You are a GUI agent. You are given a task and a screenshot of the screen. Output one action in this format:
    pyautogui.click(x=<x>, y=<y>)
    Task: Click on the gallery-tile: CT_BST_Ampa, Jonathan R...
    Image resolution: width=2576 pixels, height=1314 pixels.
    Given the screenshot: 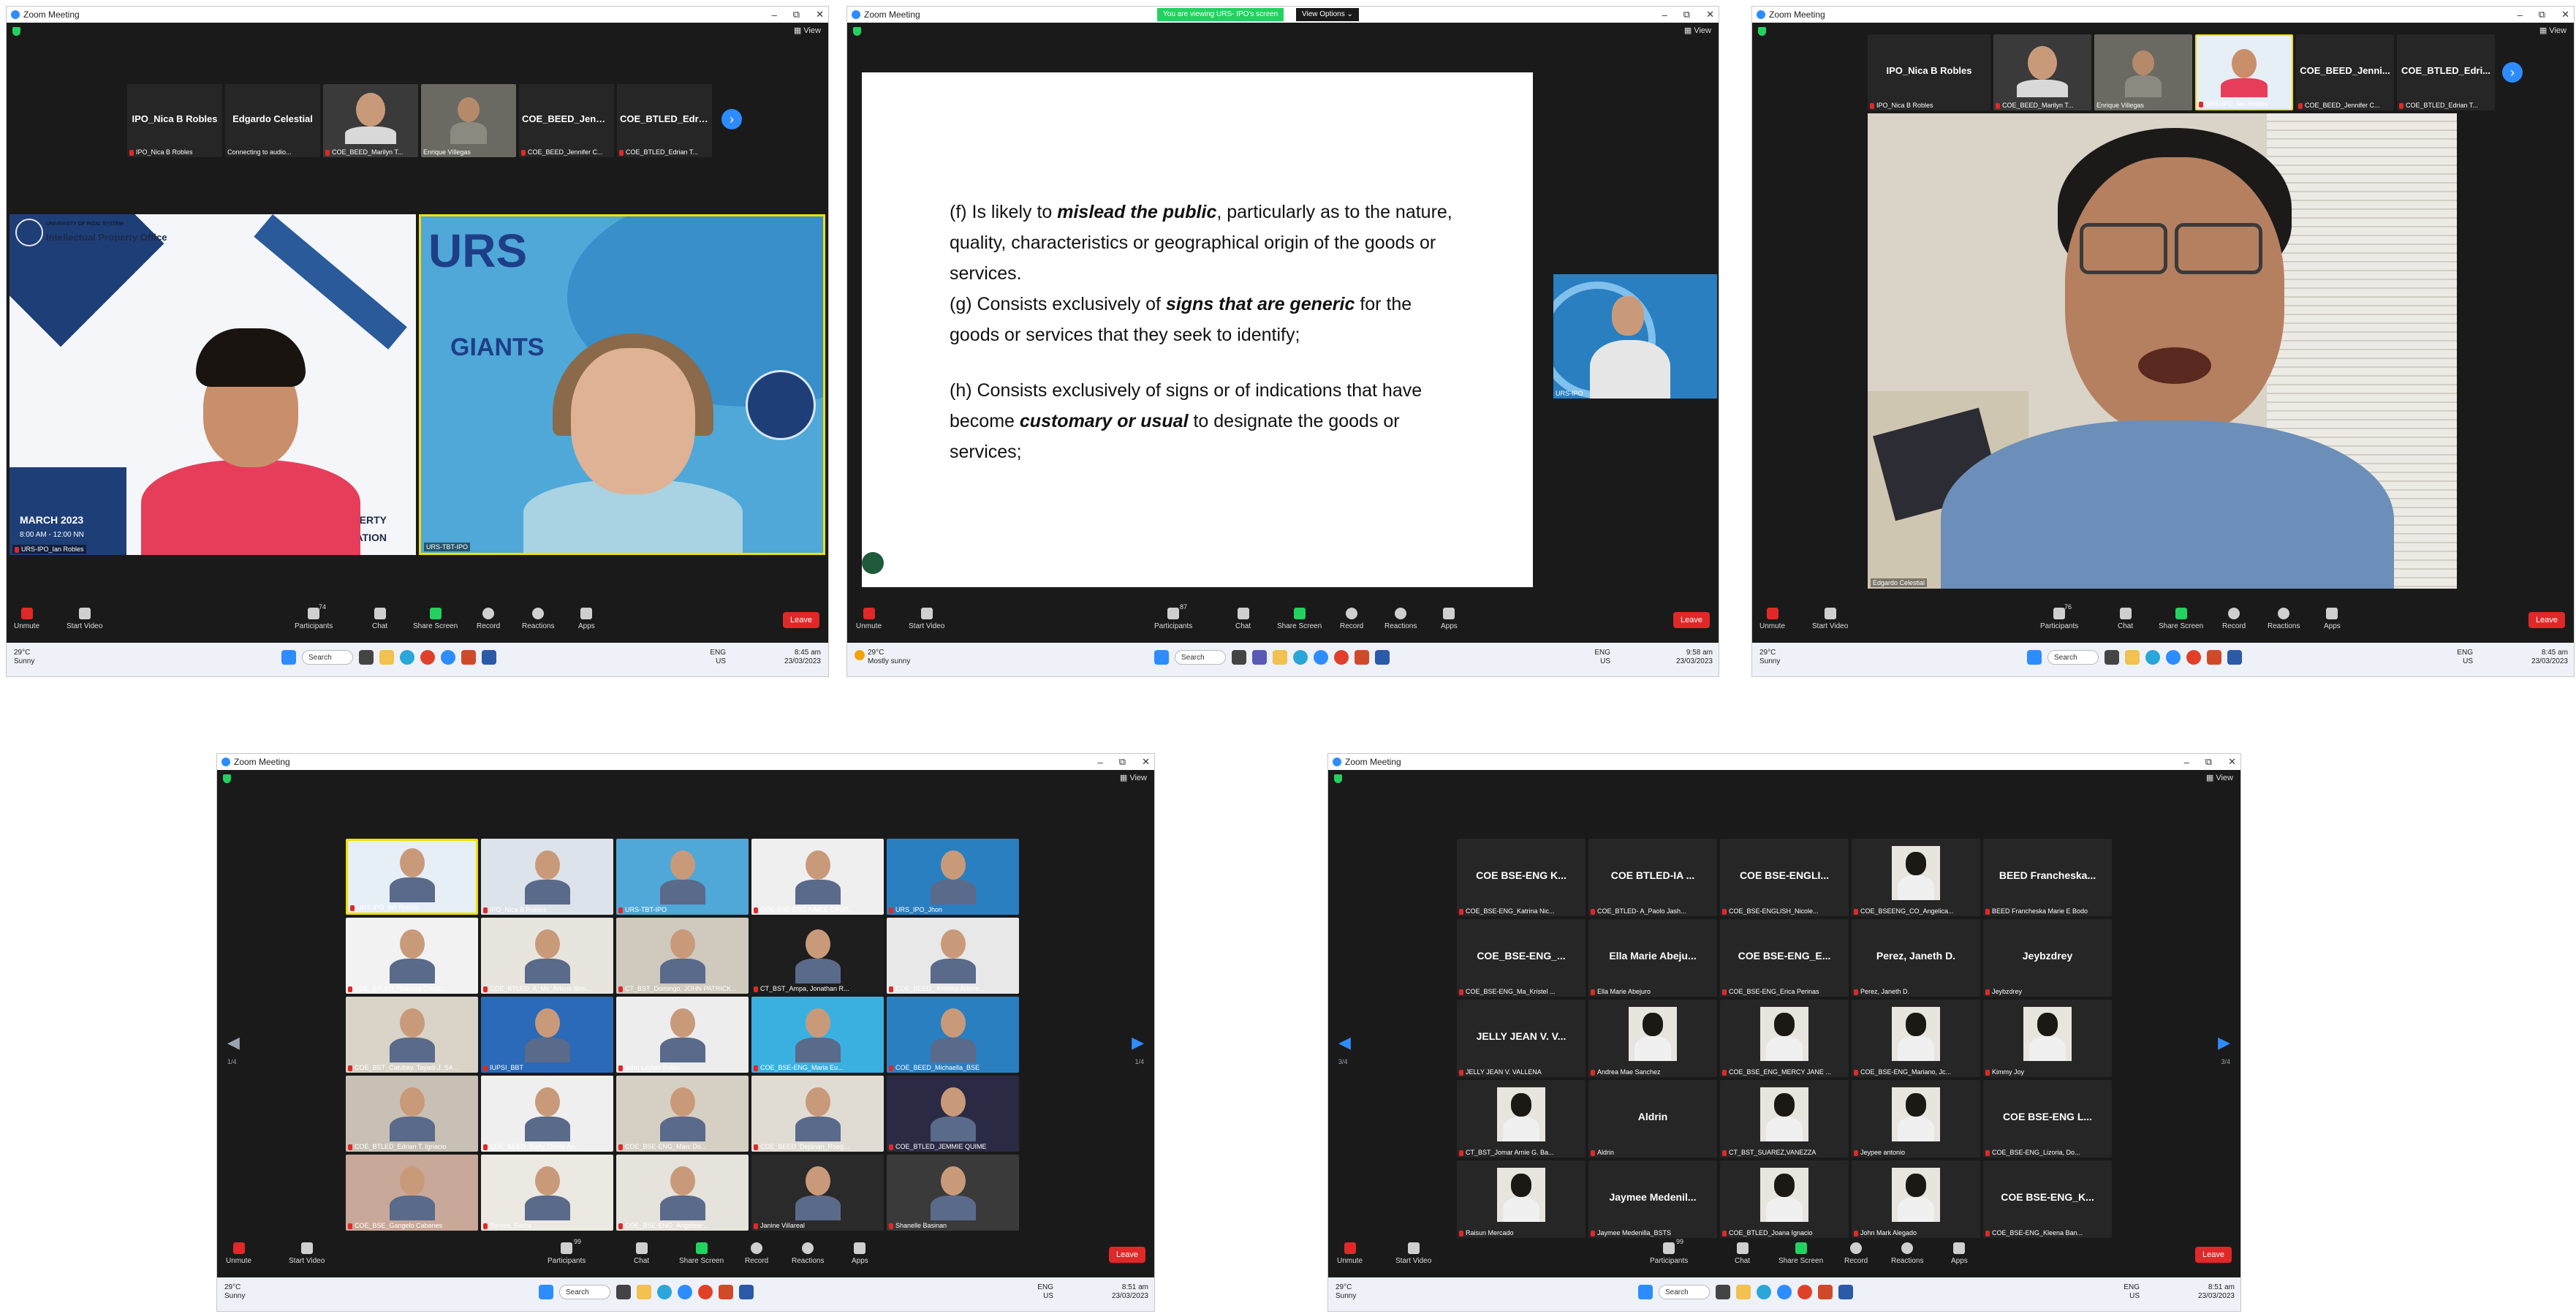 What is the action you would take?
    pyautogui.click(x=817, y=956)
    